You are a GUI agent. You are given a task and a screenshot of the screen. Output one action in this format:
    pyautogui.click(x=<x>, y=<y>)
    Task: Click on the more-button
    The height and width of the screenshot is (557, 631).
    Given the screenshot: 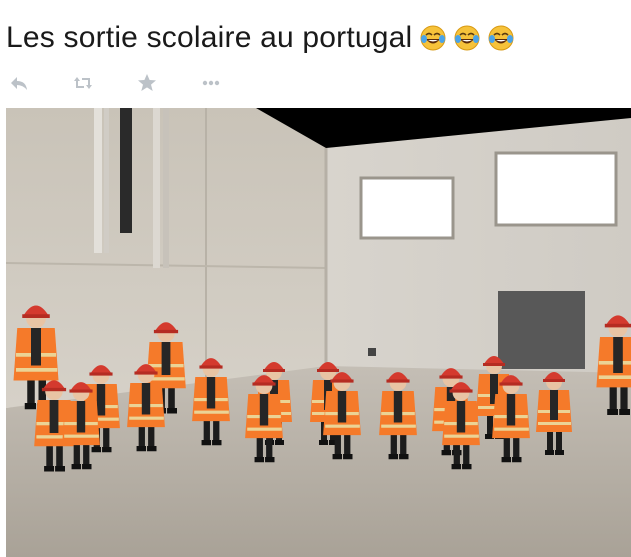 What is the action you would take?
    pyautogui.click(x=211, y=83)
    